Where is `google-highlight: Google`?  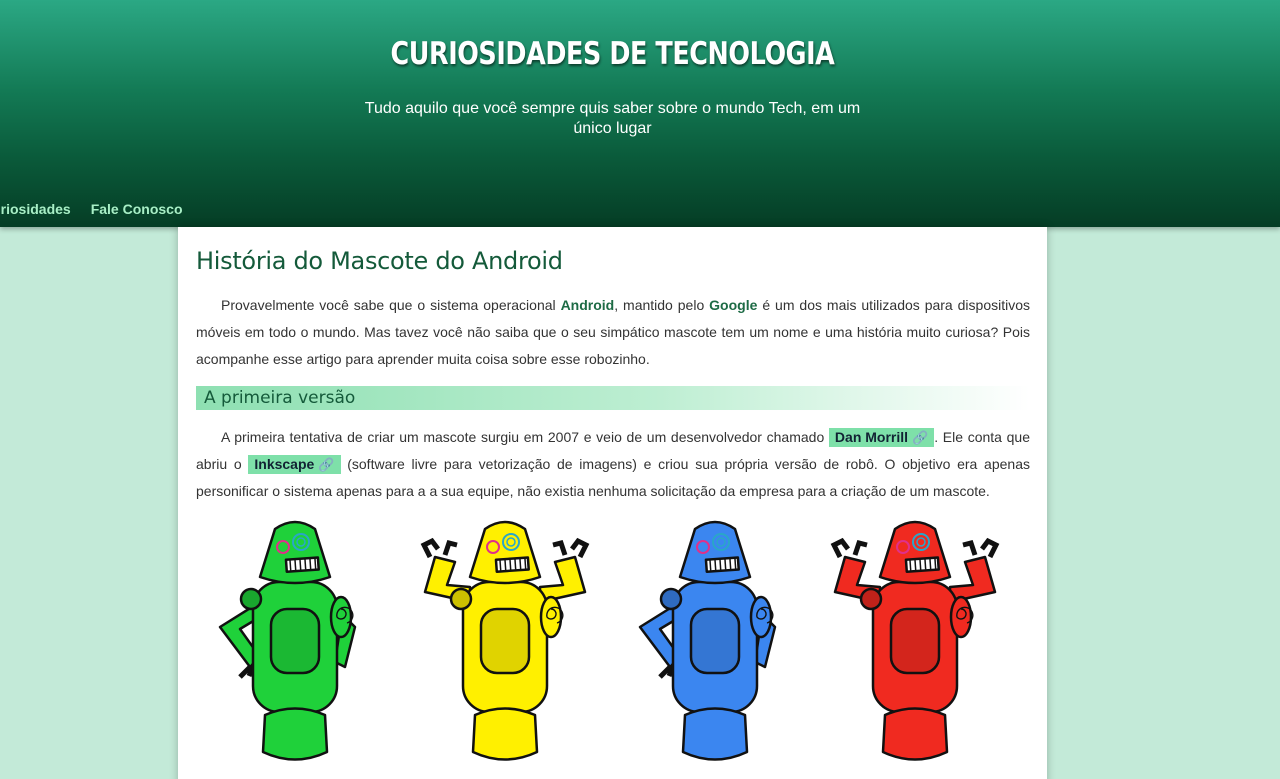
google-highlight: Google is located at coordinates (733, 305).